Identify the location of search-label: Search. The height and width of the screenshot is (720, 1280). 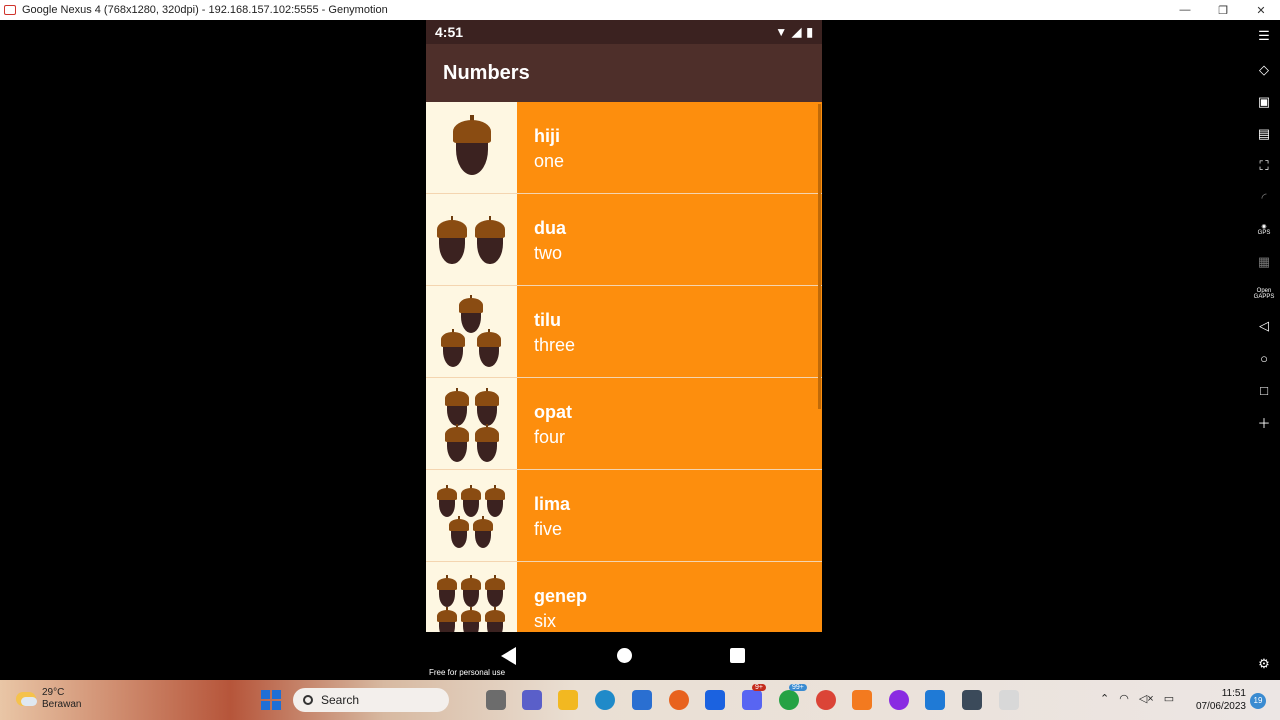
(340, 700).